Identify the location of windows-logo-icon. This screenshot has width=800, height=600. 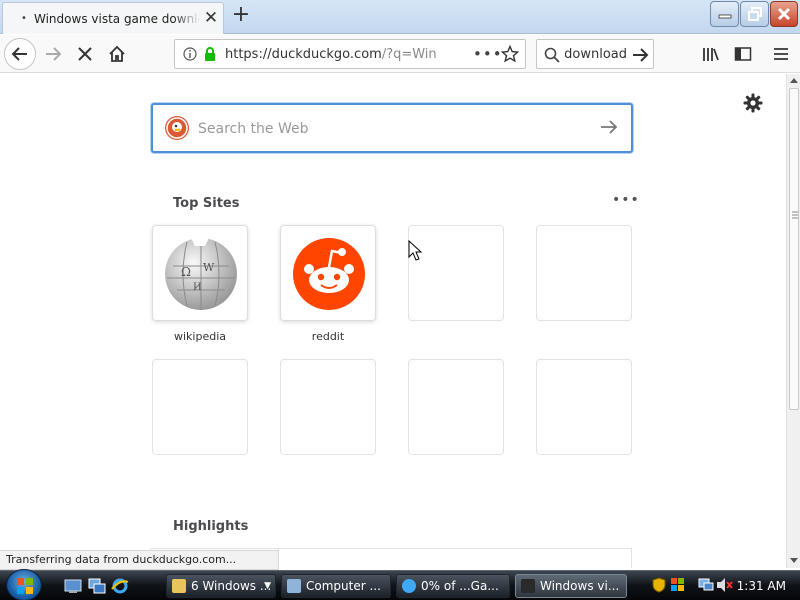
(25, 586).